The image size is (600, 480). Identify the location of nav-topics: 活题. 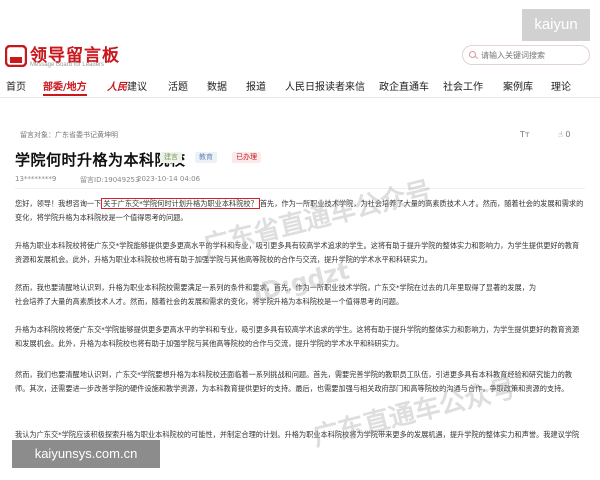
(178, 85).